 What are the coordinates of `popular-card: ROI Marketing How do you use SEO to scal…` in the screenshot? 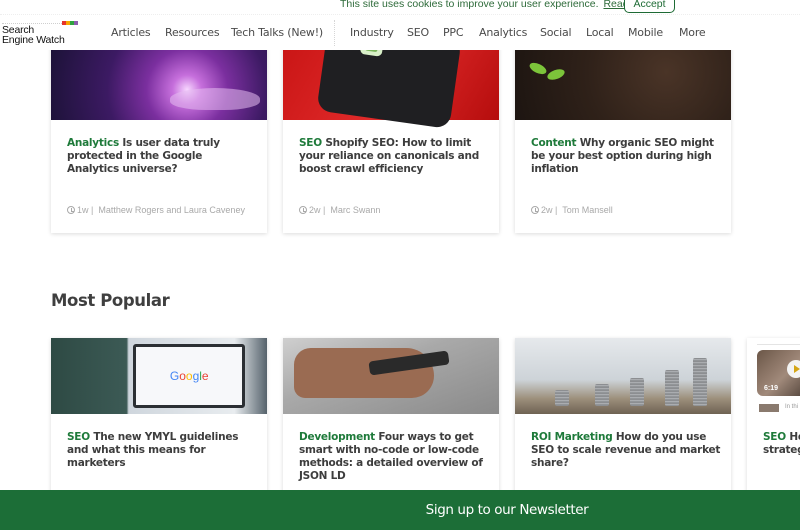 It's located at (623, 418).